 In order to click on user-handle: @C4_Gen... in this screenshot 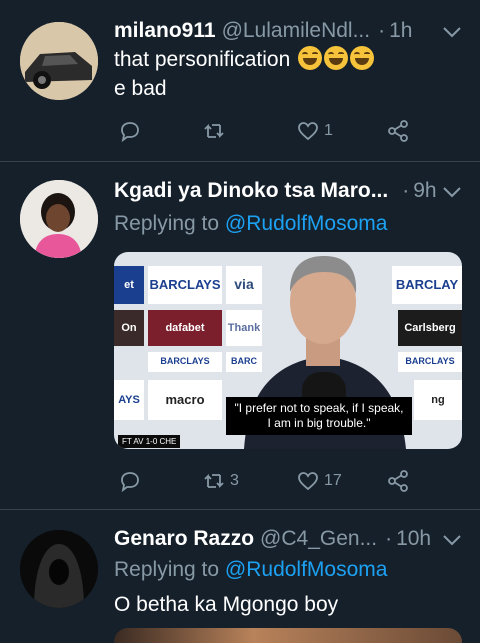, I will do `click(318, 539)`.